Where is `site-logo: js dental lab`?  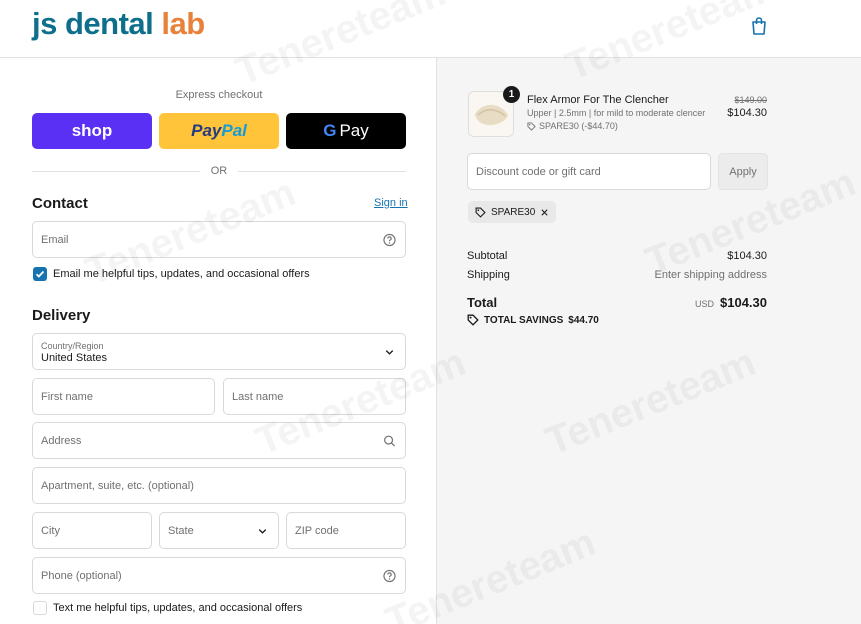
site-logo: js dental lab is located at coordinates (118, 24).